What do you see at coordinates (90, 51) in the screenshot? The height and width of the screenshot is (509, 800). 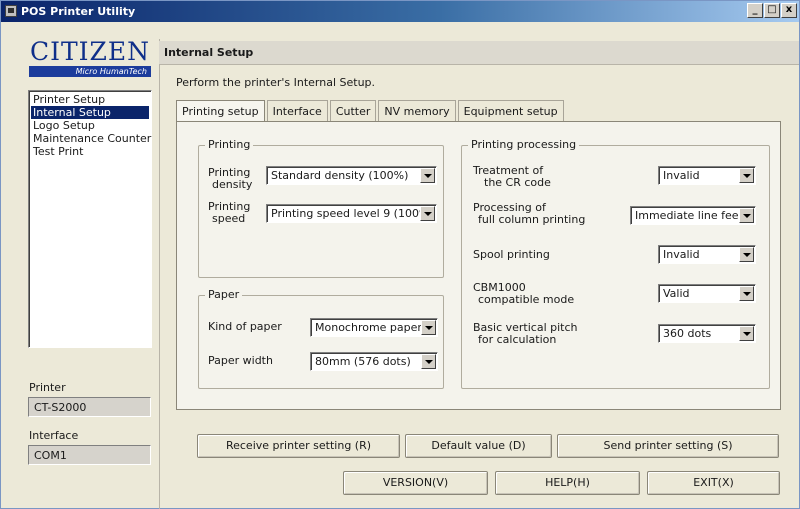 I see `logo-brand: CITIZEN` at bounding box center [90, 51].